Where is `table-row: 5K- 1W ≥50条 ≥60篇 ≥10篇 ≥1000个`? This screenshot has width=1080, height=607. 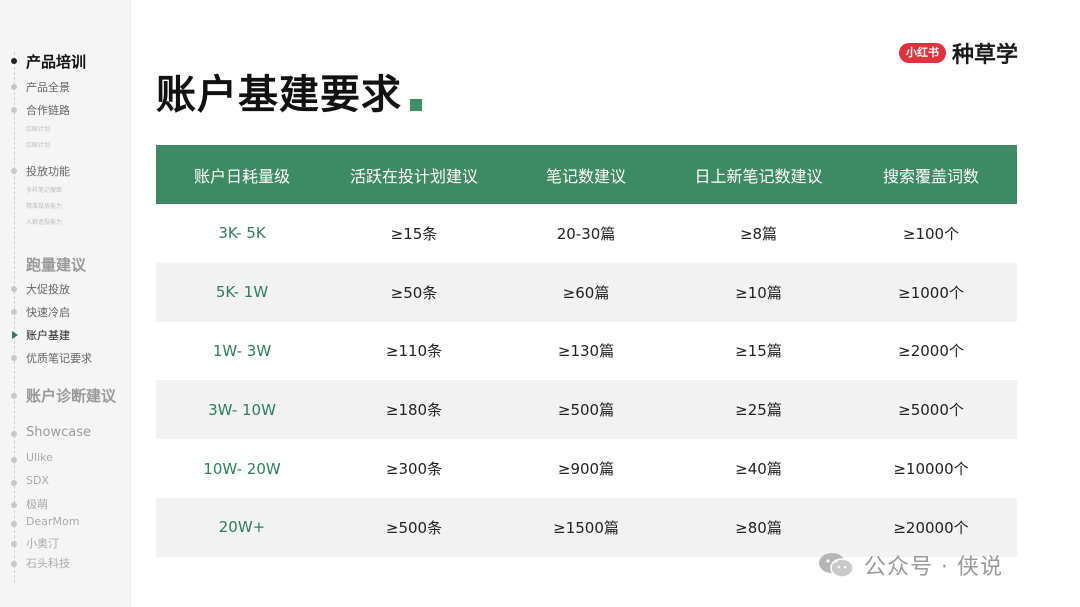 table-row: 5K- 1W ≥50条 ≥60篇 ≥10篇 ≥1000个 is located at coordinates (586, 292).